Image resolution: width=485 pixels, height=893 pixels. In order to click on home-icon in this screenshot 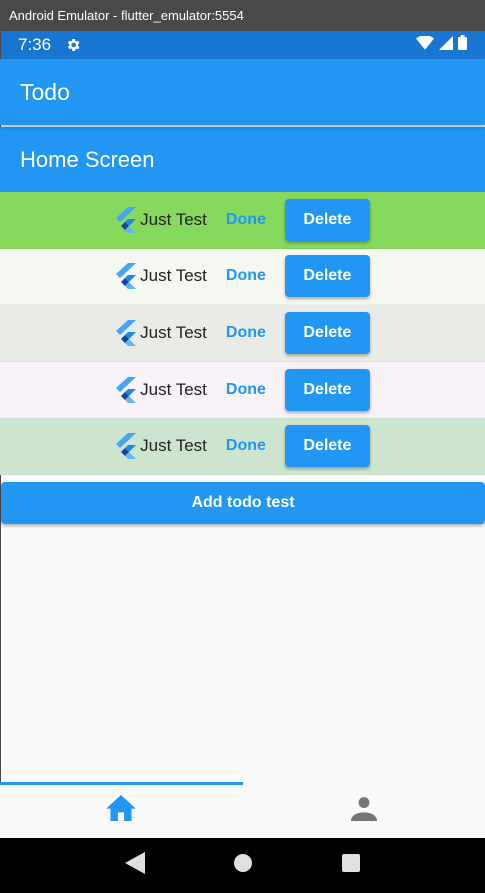, I will do `click(121, 810)`.